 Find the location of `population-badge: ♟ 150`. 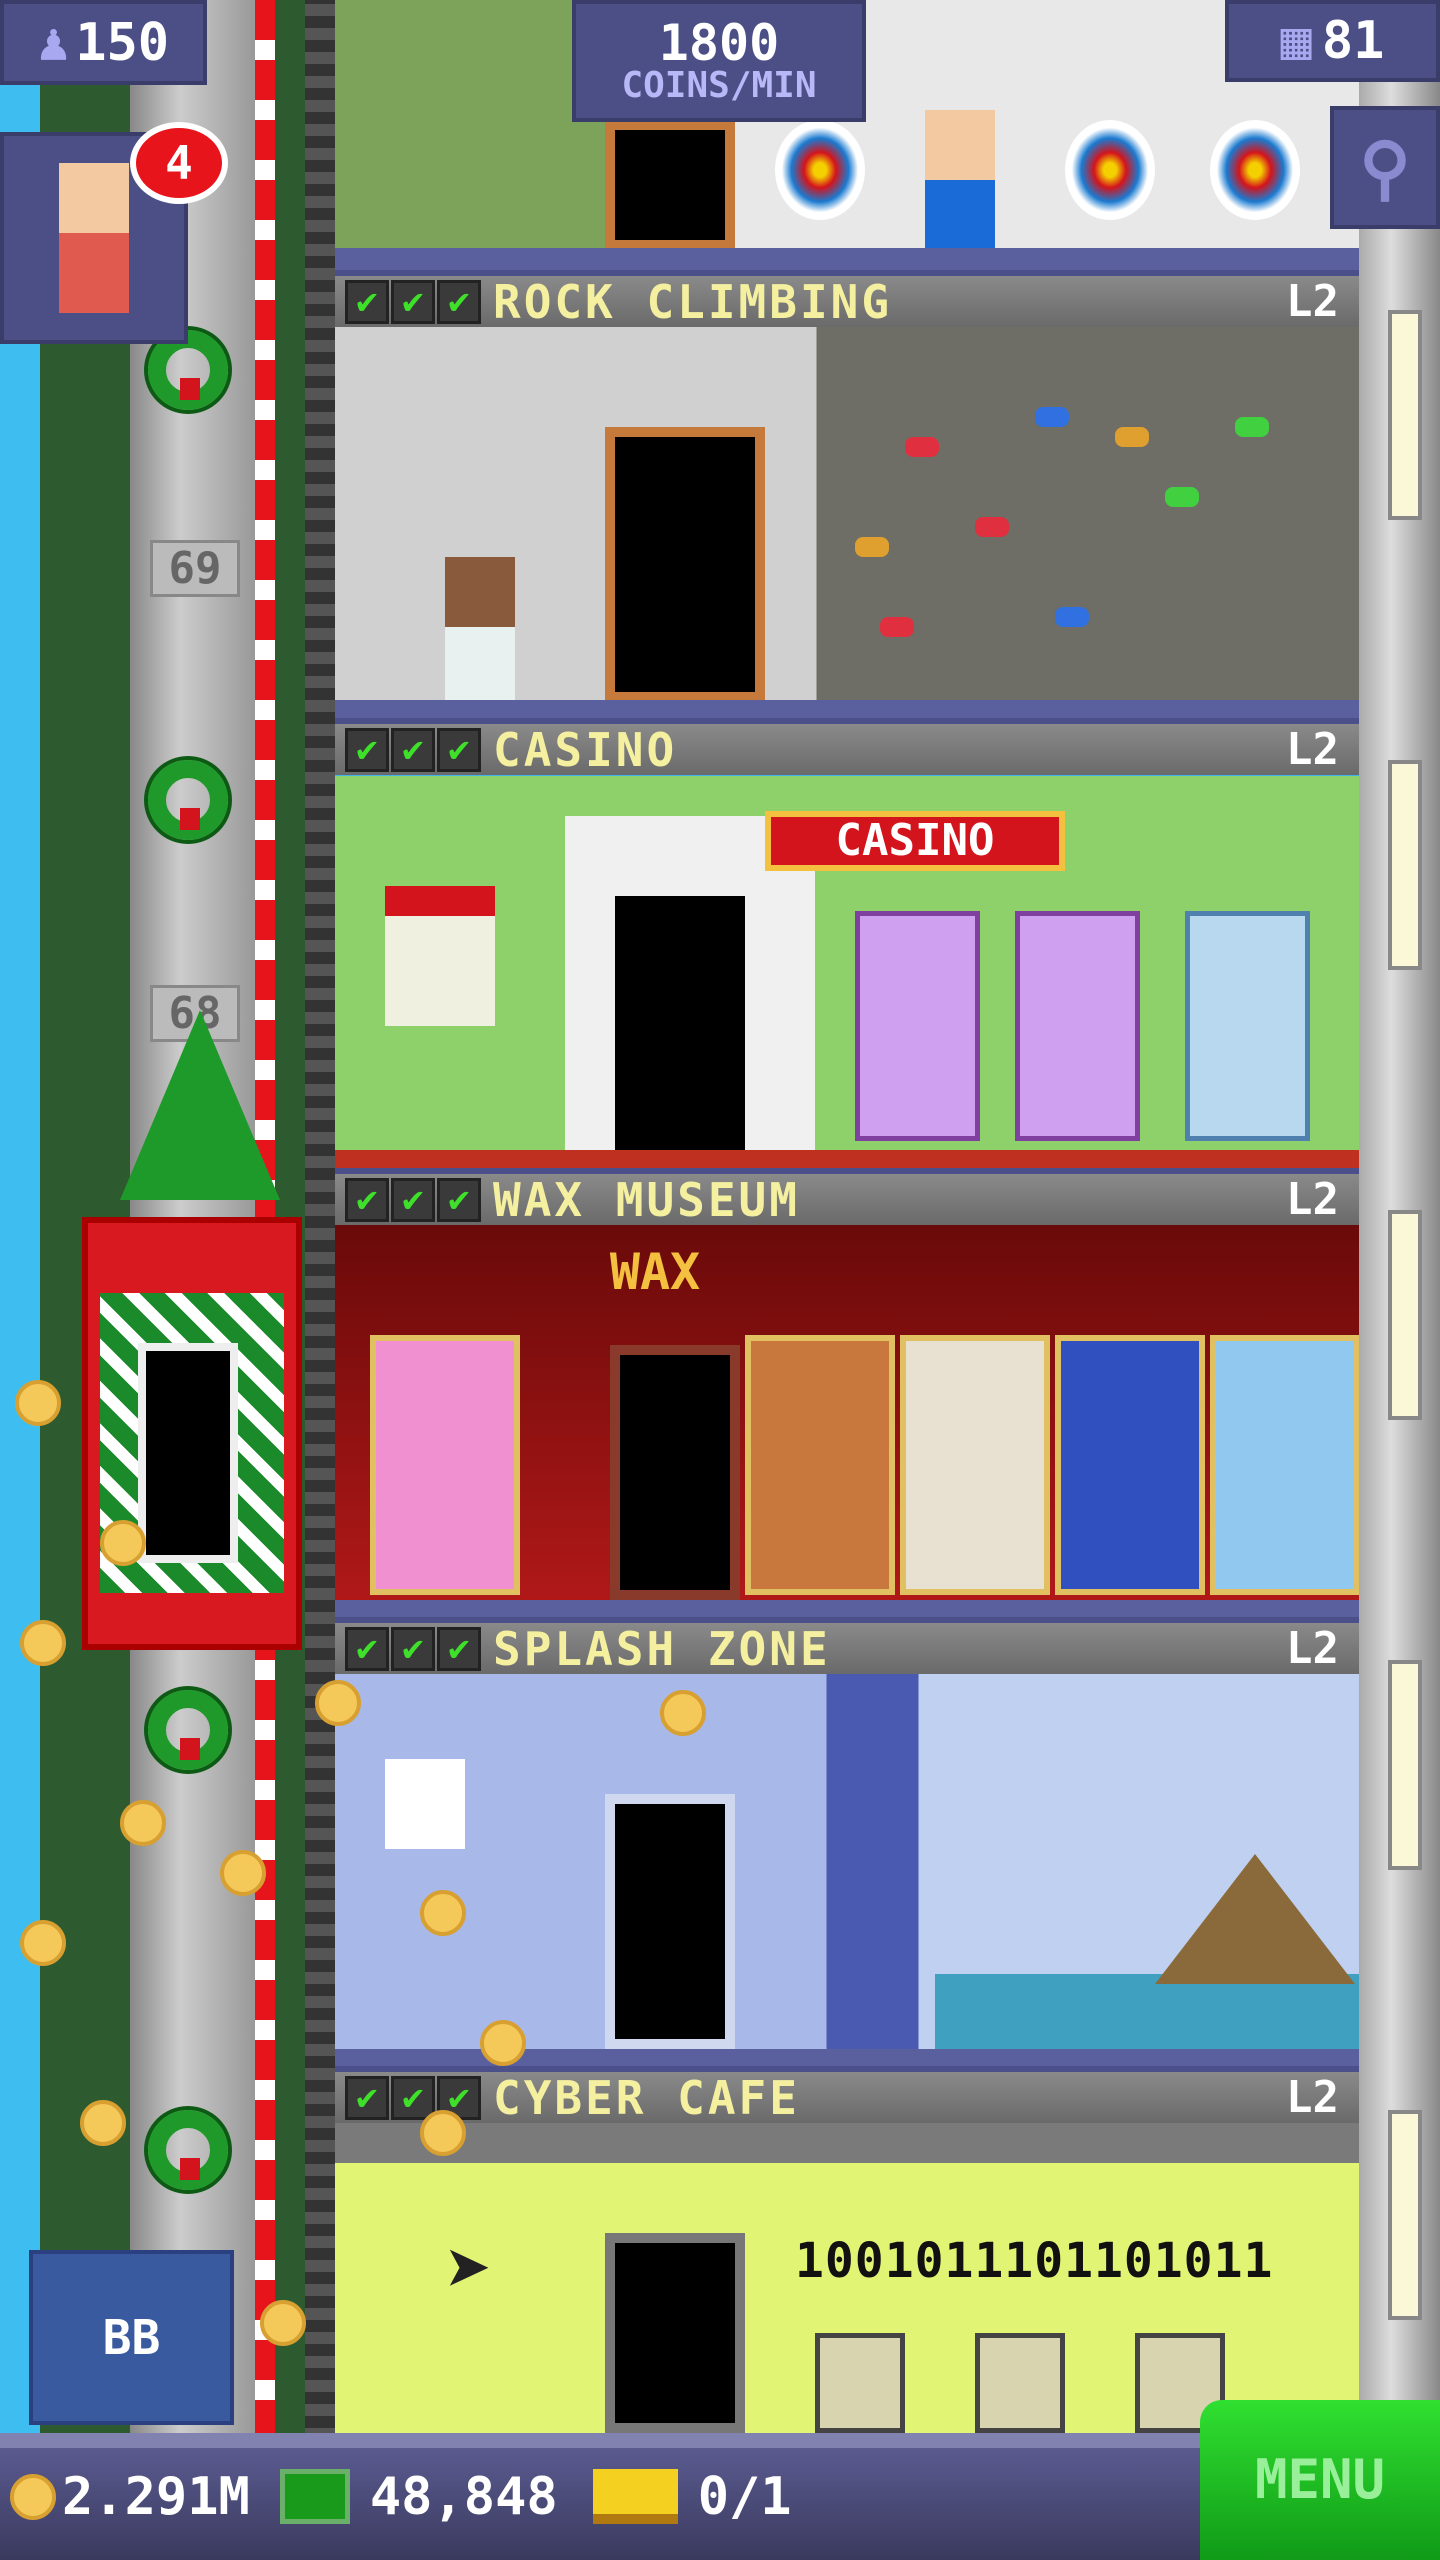

population-badge: ♟ 150 is located at coordinates (103, 42).